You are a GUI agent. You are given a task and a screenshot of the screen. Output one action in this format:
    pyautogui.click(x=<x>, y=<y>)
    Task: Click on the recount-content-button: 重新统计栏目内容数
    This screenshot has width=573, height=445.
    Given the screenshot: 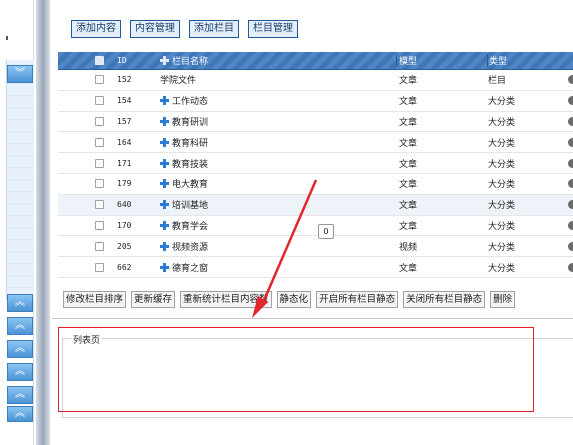 What is the action you would take?
    pyautogui.click(x=226, y=299)
    